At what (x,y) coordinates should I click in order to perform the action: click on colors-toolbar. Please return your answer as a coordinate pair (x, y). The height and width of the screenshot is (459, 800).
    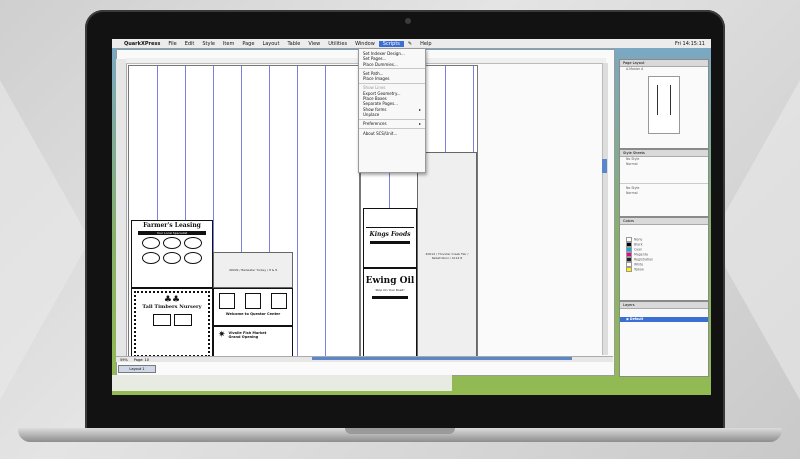
    Looking at the image, I should click on (664, 231).